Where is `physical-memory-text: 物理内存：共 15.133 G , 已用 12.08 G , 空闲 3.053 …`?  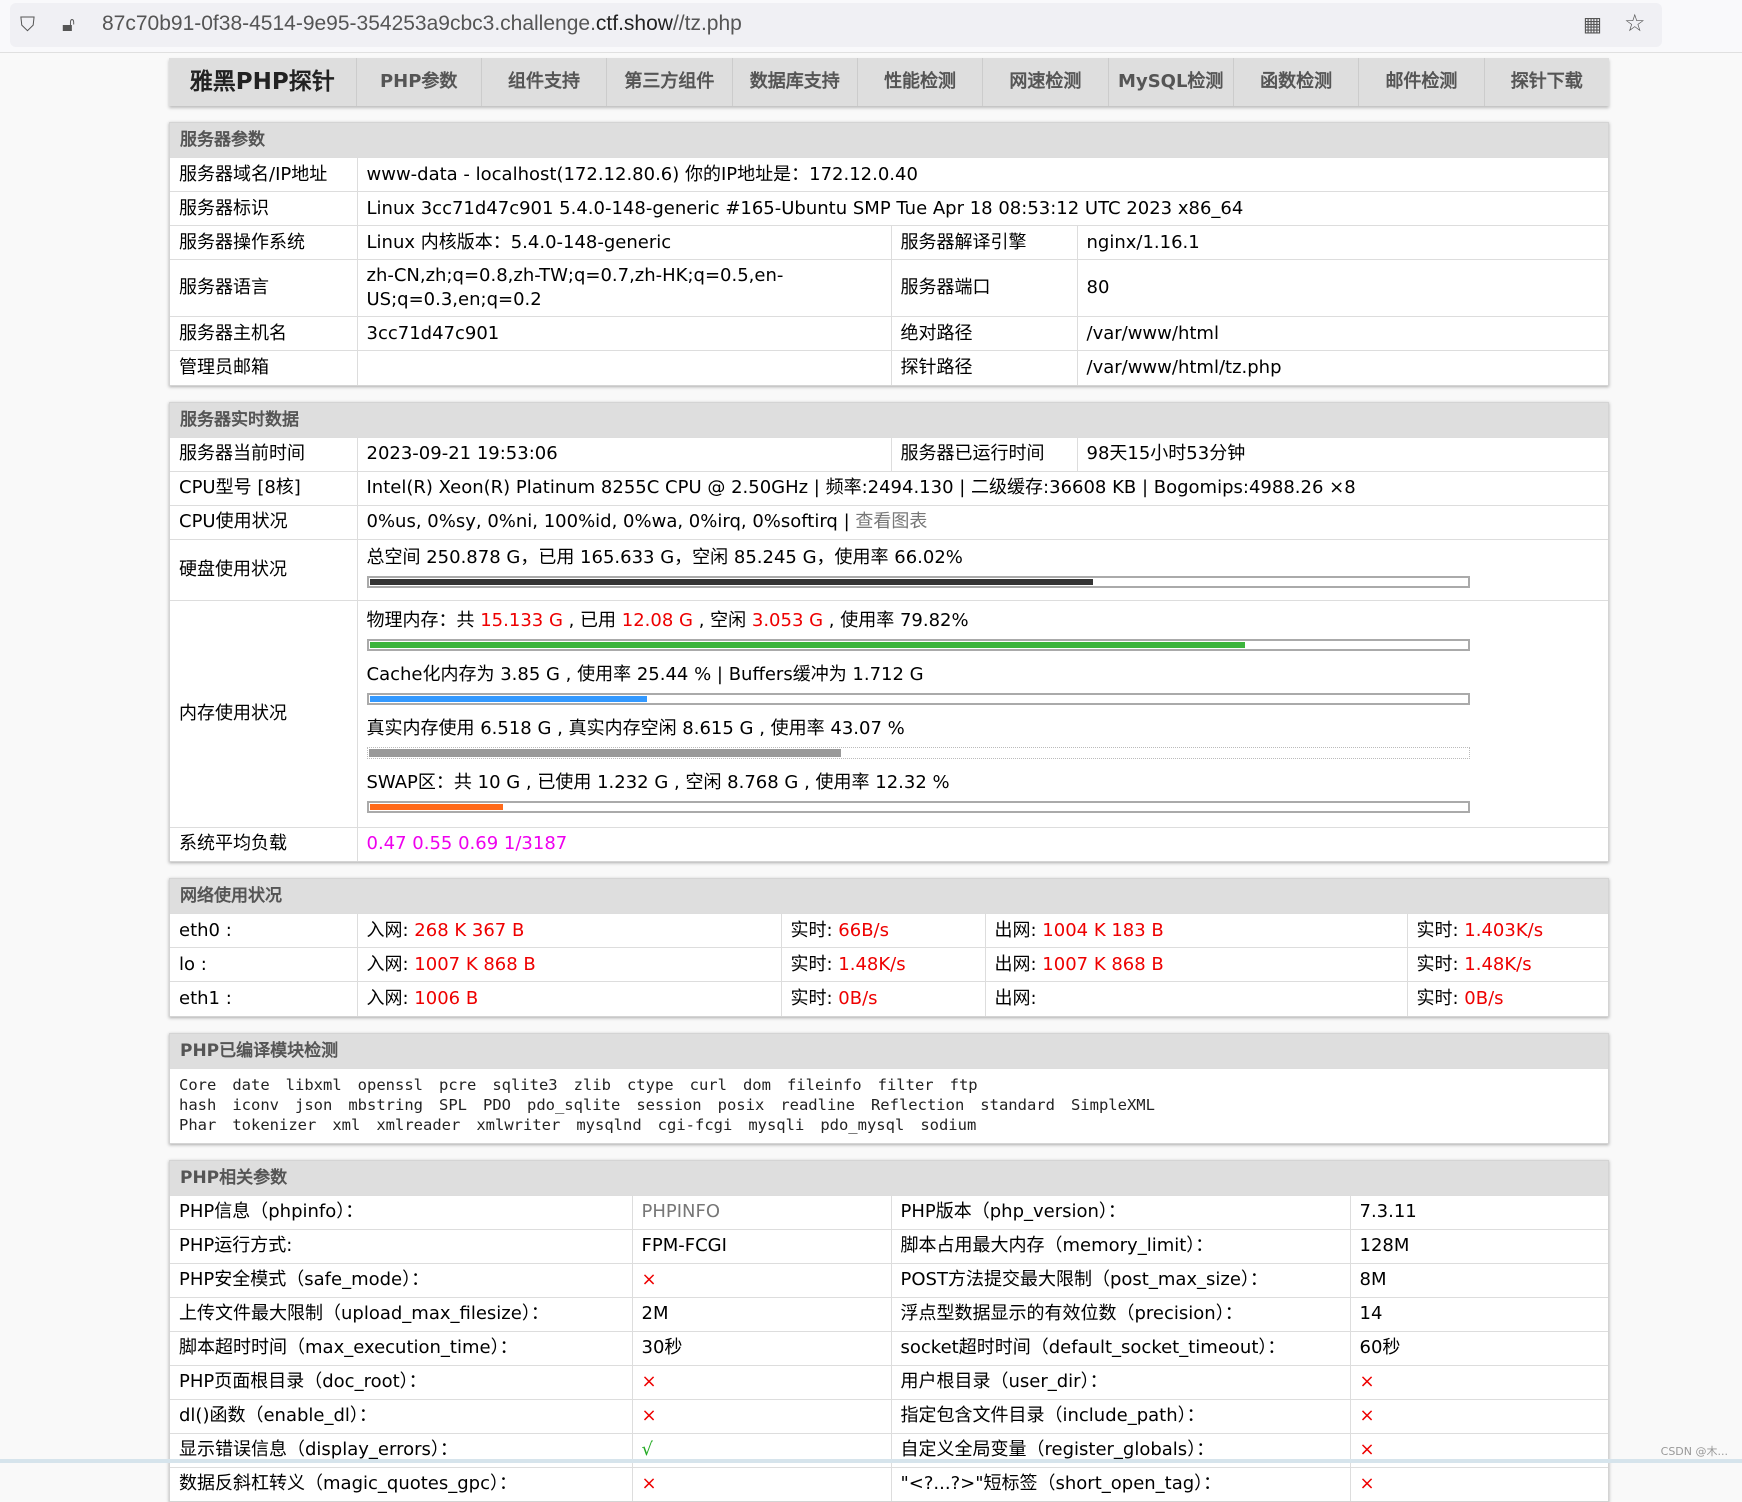 physical-memory-text: 物理内存：共 15.133 G , 已用 12.08 G , 空闲 3.053 … is located at coordinates (983, 621).